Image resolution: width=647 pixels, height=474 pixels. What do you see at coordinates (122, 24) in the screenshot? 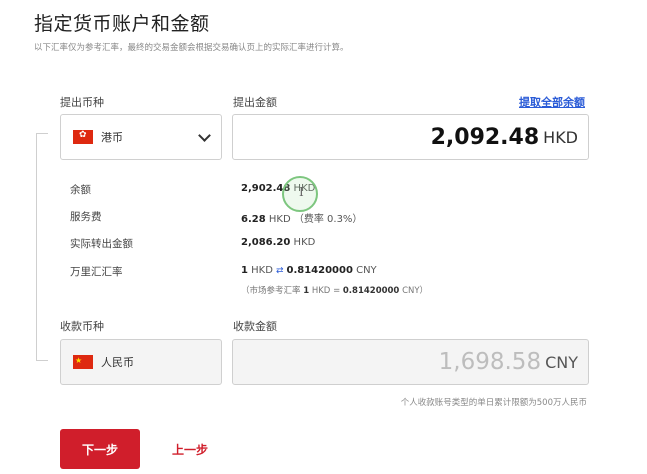
I see `page-title: 指定货币账户和金额` at bounding box center [122, 24].